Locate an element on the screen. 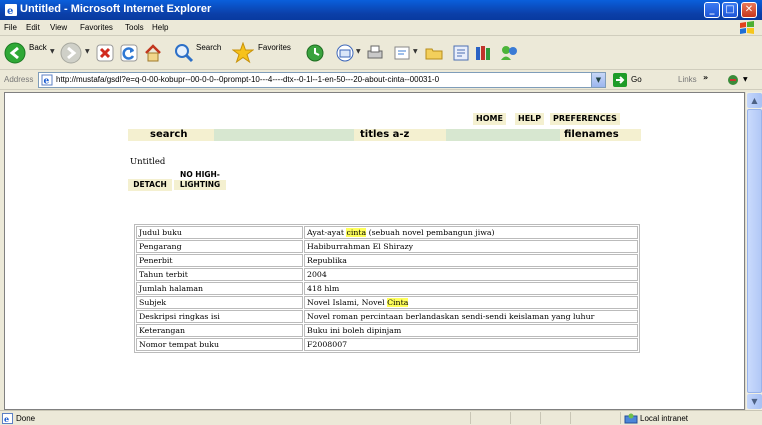 This screenshot has width=762, height=425. field-value: F2008007 is located at coordinates (471, 344).